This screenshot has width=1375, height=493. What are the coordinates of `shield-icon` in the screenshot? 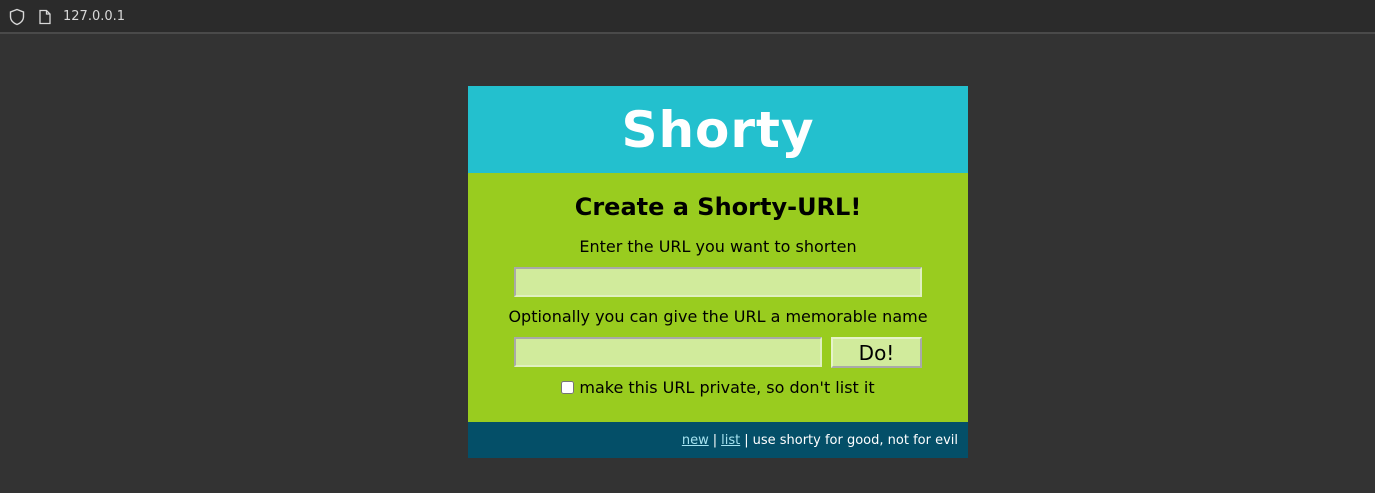 It's located at (17, 17).